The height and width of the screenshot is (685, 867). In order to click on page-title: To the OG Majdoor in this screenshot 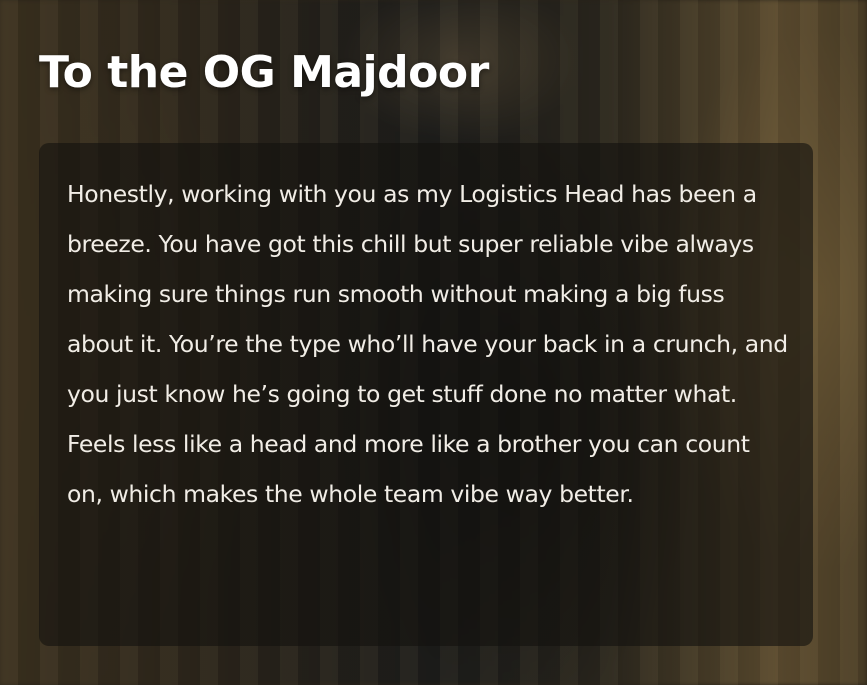, I will do `click(264, 72)`.